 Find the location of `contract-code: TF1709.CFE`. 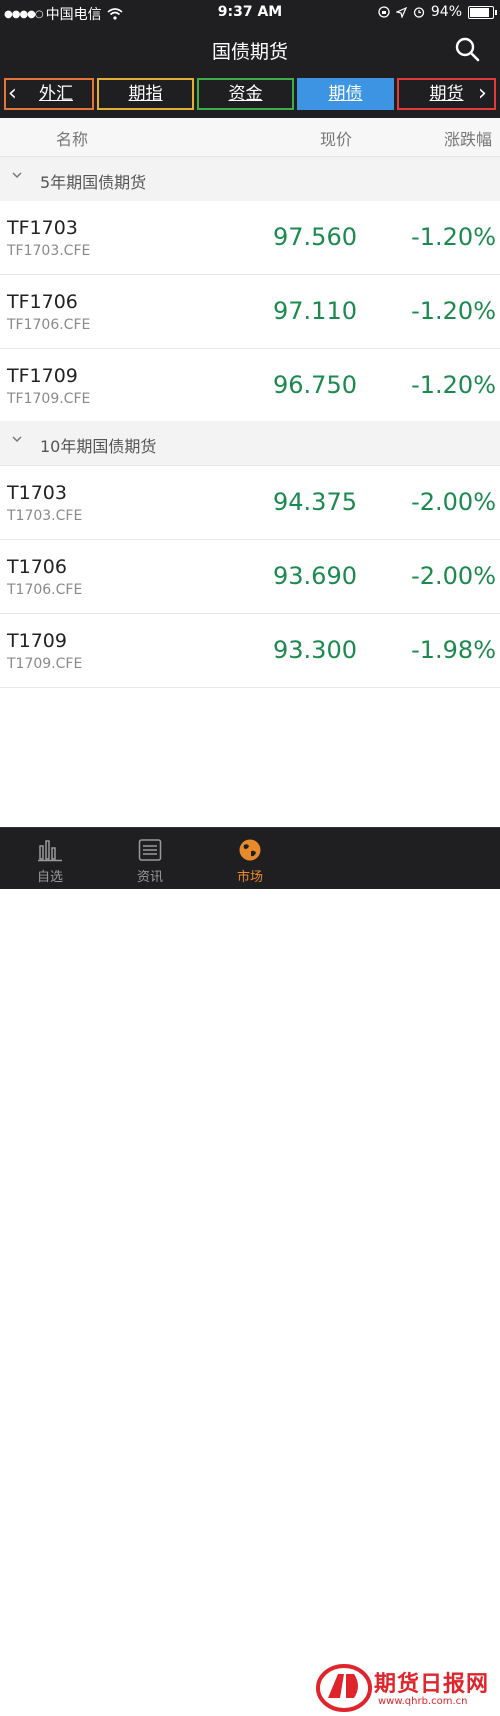

contract-code: TF1709.CFE is located at coordinates (49, 399).